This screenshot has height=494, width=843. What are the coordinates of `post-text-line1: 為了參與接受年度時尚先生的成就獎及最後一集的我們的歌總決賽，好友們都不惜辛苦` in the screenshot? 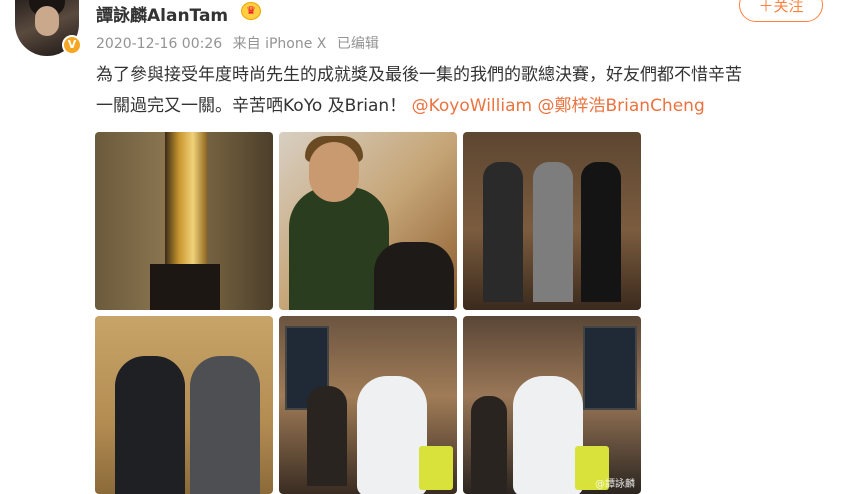 It's located at (419, 75).